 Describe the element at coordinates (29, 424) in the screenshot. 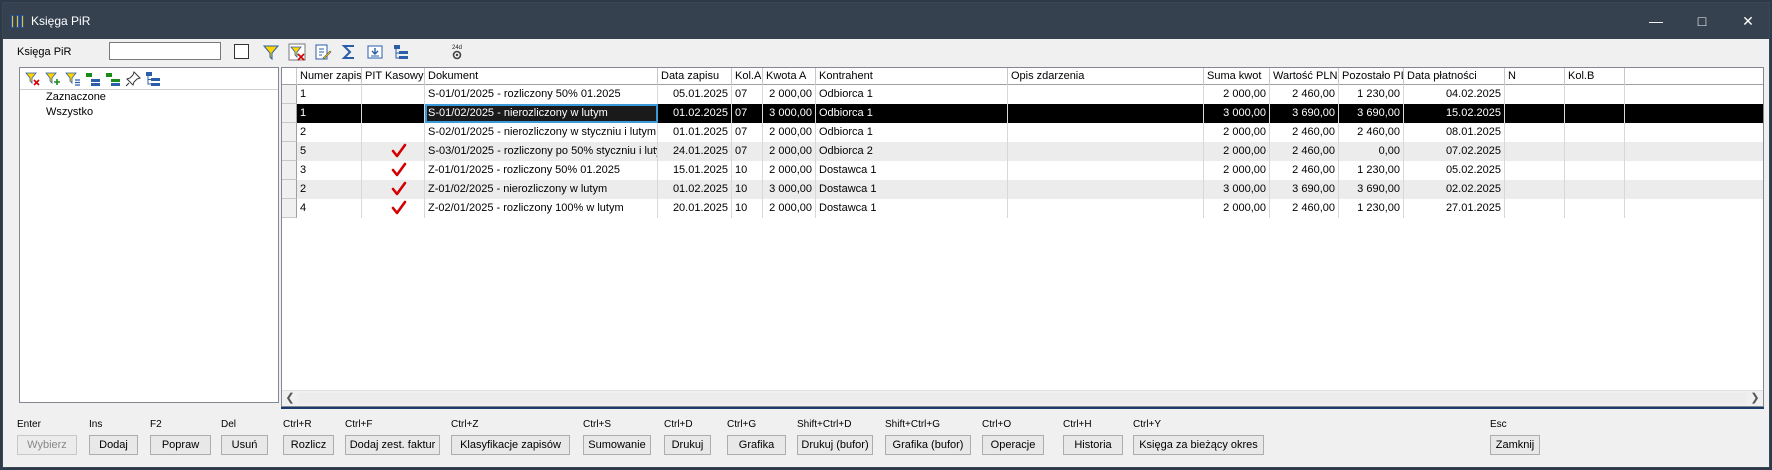

I see `shortcut-key-label: Enter` at that location.